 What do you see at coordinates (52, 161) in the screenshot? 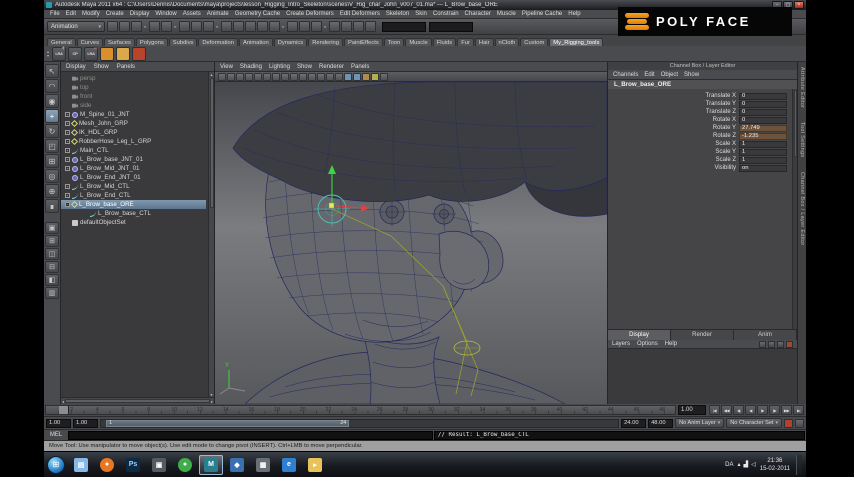
I see `universal-manipulator-tool: ⊞` at bounding box center [52, 161].